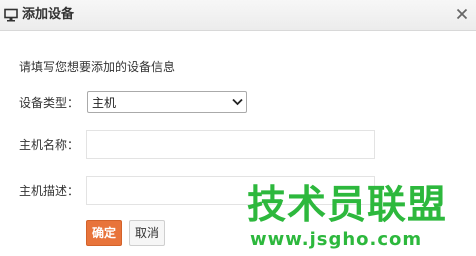 Image resolution: width=476 pixels, height=256 pixels. What do you see at coordinates (49, 145) in the screenshot?
I see `host-name-label: 主机名称：` at bounding box center [49, 145].